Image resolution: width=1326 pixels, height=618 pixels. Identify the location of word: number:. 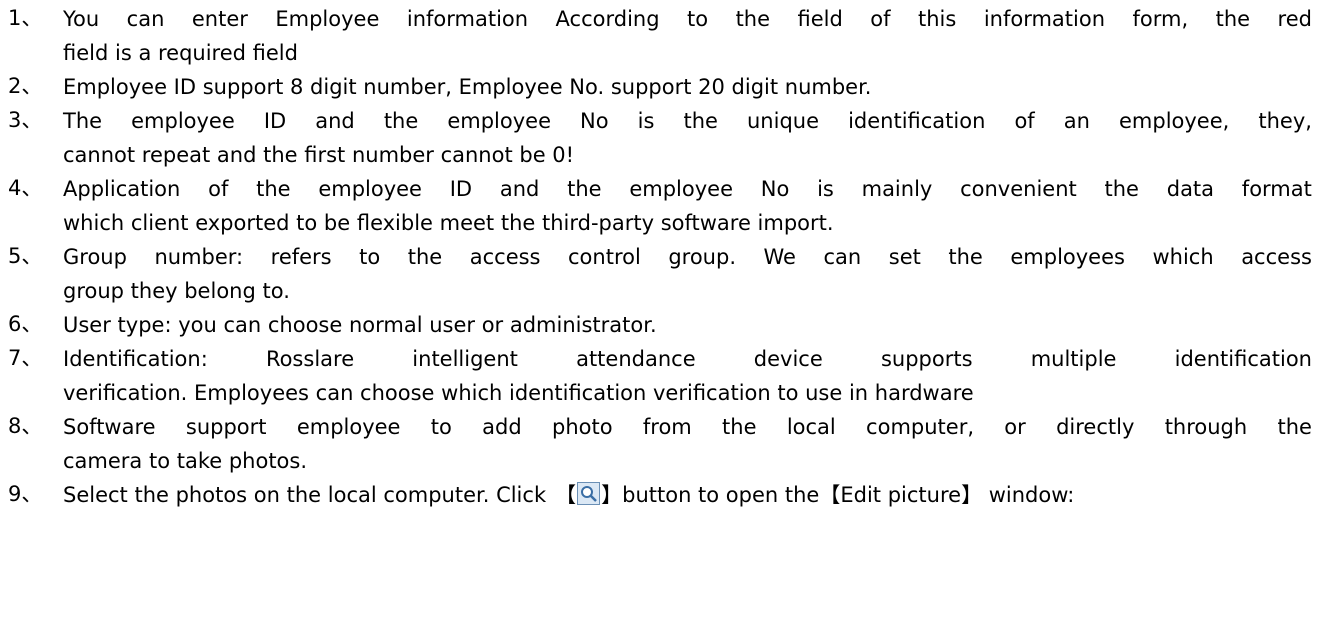
(199, 257).